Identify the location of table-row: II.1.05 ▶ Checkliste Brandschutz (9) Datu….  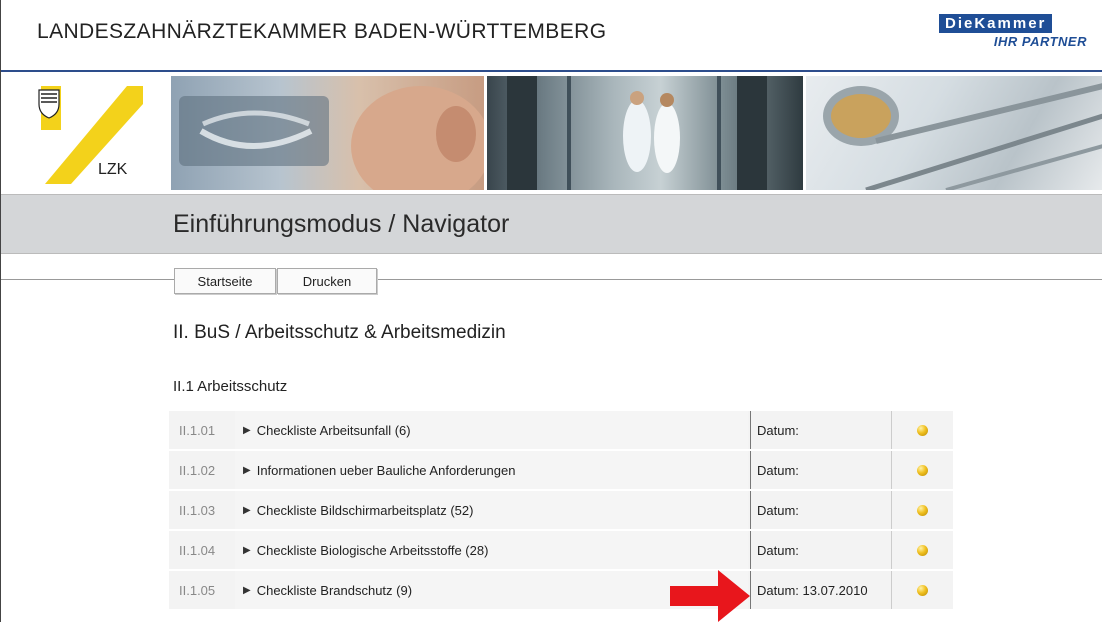
(561, 590).